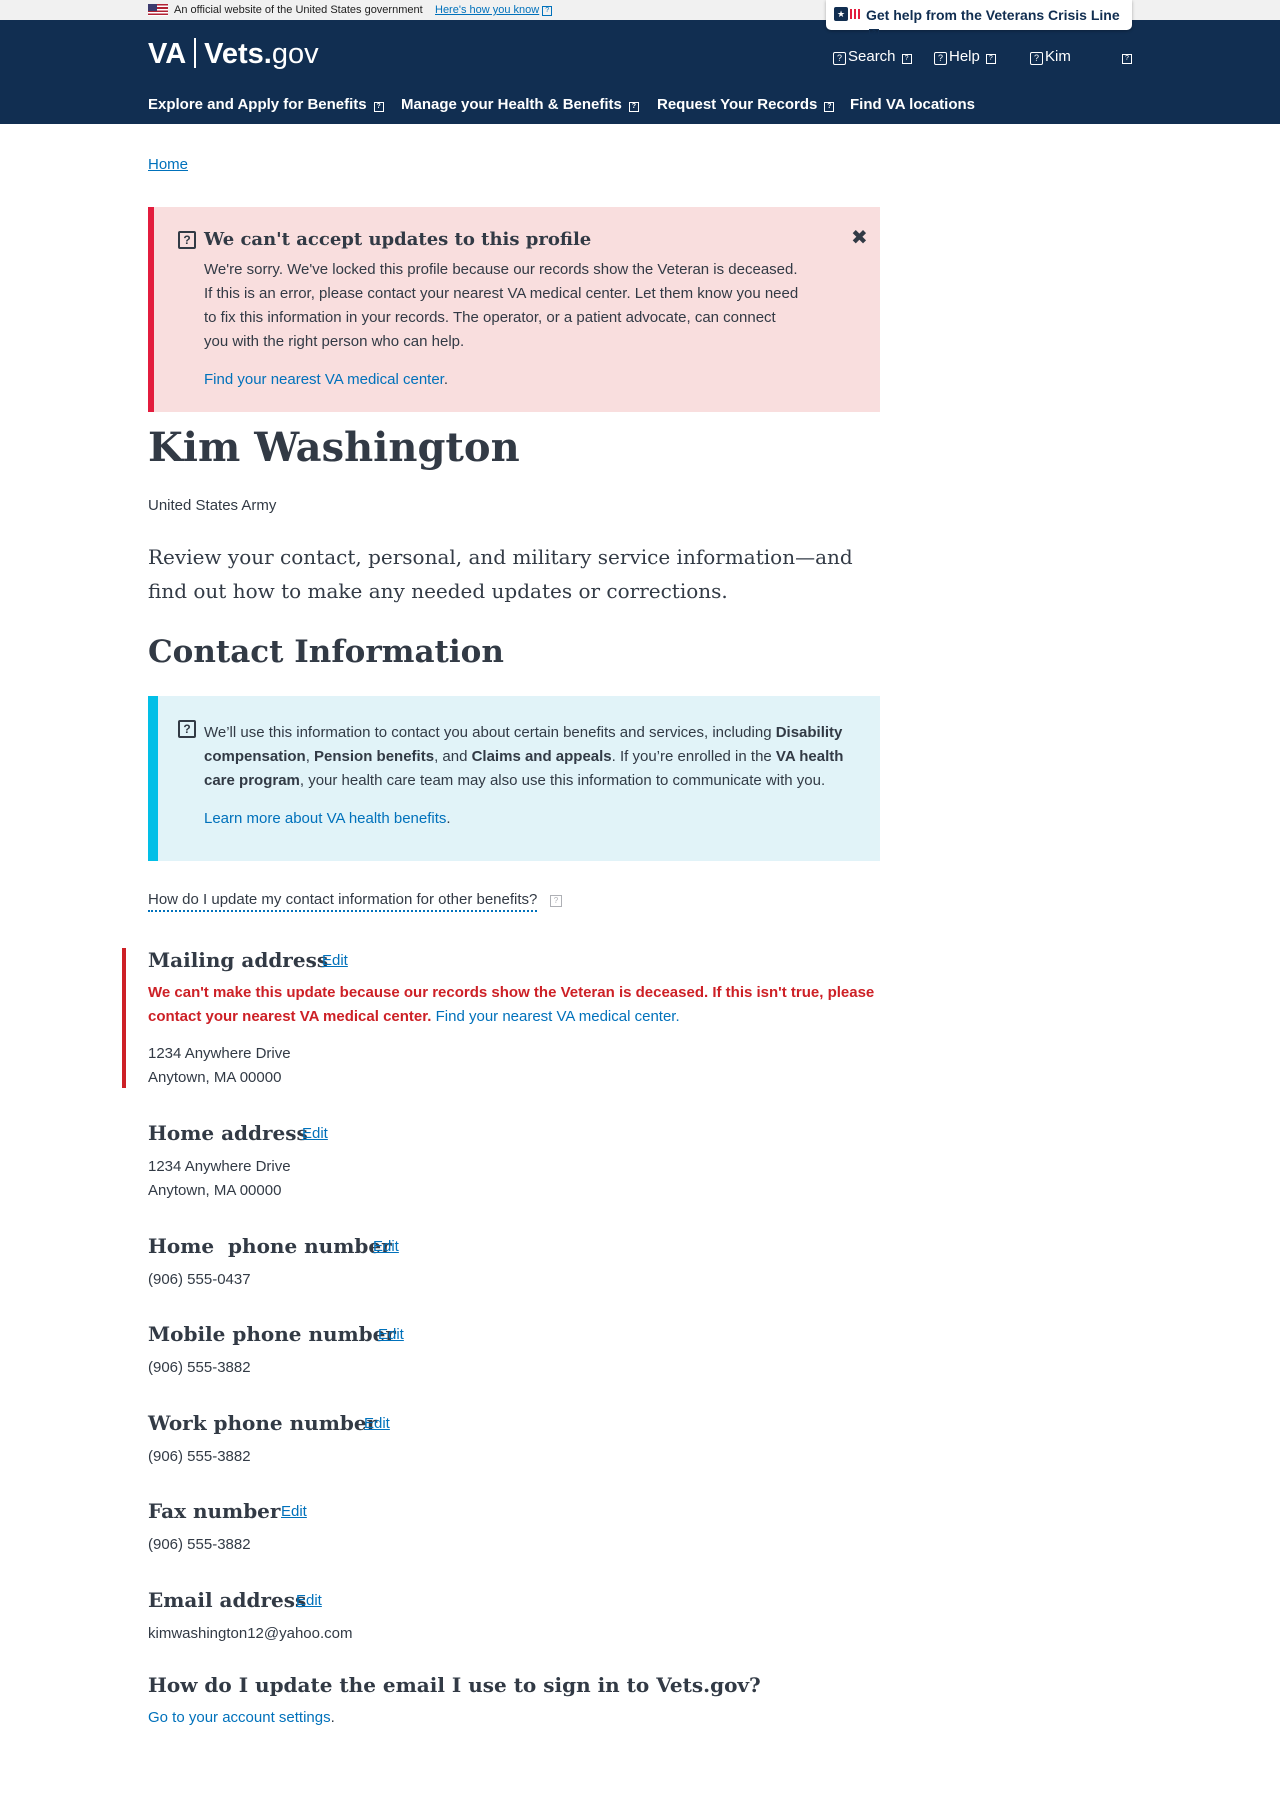 This screenshot has height=1820, width=1280. Describe the element at coordinates (195, 53) in the screenshot. I see `logo-divider` at that location.